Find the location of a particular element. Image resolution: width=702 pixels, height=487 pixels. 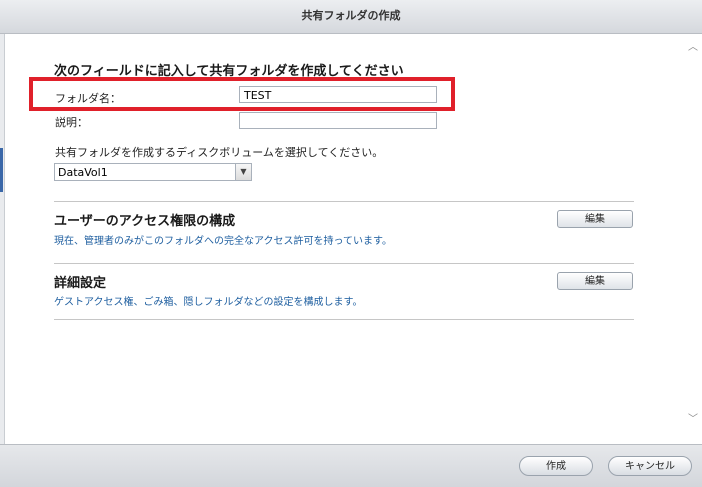

volume-select: DataVol1 ▼ is located at coordinates (153, 172).